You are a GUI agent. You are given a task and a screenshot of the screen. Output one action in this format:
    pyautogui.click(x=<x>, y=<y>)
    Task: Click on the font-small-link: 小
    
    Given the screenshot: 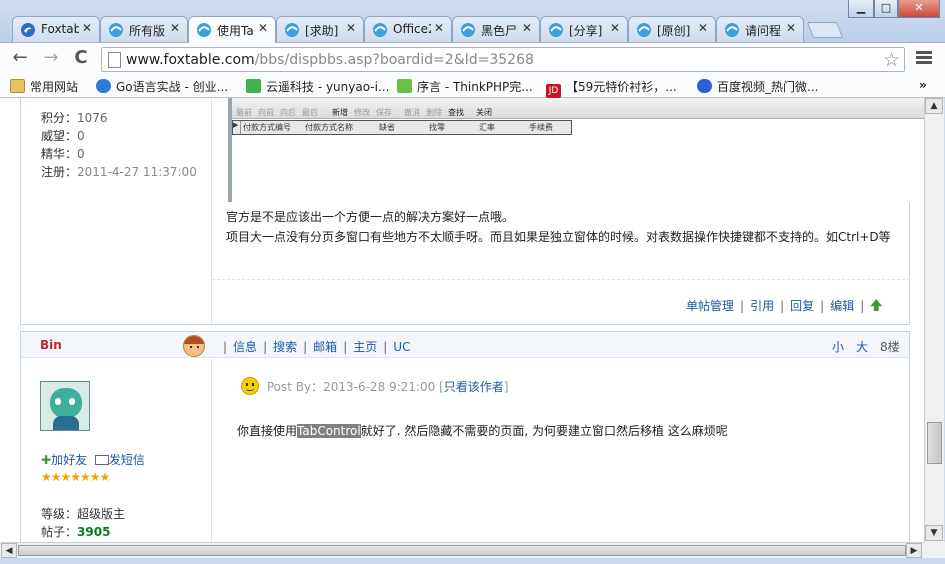 What is the action you would take?
    pyautogui.click(x=838, y=346)
    